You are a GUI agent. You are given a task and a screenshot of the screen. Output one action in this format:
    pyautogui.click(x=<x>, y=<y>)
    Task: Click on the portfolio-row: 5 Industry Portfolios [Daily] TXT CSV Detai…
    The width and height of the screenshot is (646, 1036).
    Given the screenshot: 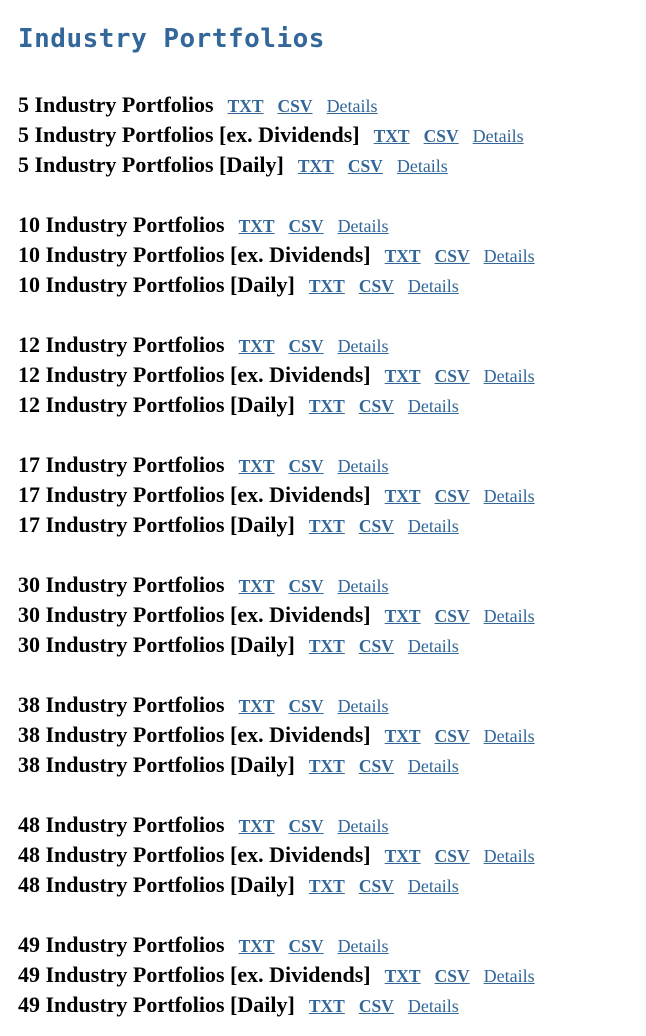 What is the action you would take?
    pyautogui.click(x=332, y=165)
    